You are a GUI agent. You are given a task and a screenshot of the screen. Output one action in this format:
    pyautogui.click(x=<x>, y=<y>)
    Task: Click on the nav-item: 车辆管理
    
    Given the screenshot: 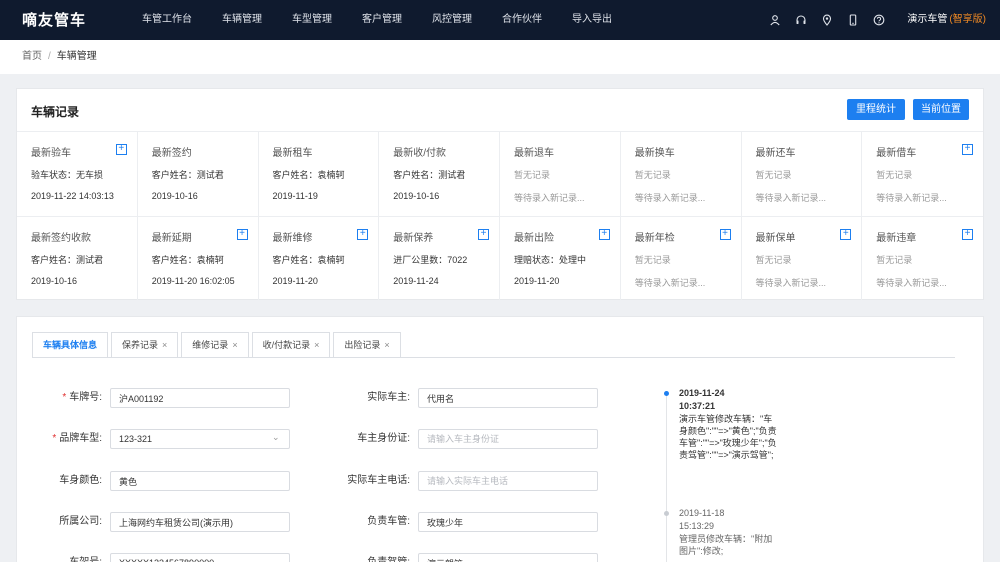 What is the action you would take?
    pyautogui.click(x=242, y=20)
    